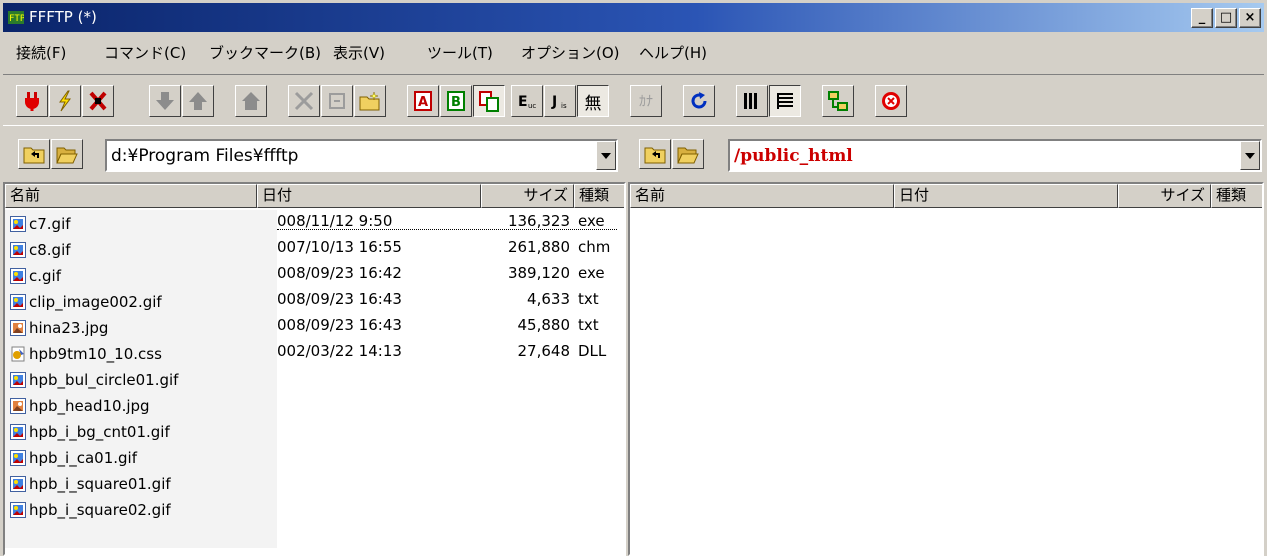 The height and width of the screenshot is (556, 1267). Describe the element at coordinates (141, 484) in the screenshot. I see `table-row: hpb_i_square01.gif` at that location.